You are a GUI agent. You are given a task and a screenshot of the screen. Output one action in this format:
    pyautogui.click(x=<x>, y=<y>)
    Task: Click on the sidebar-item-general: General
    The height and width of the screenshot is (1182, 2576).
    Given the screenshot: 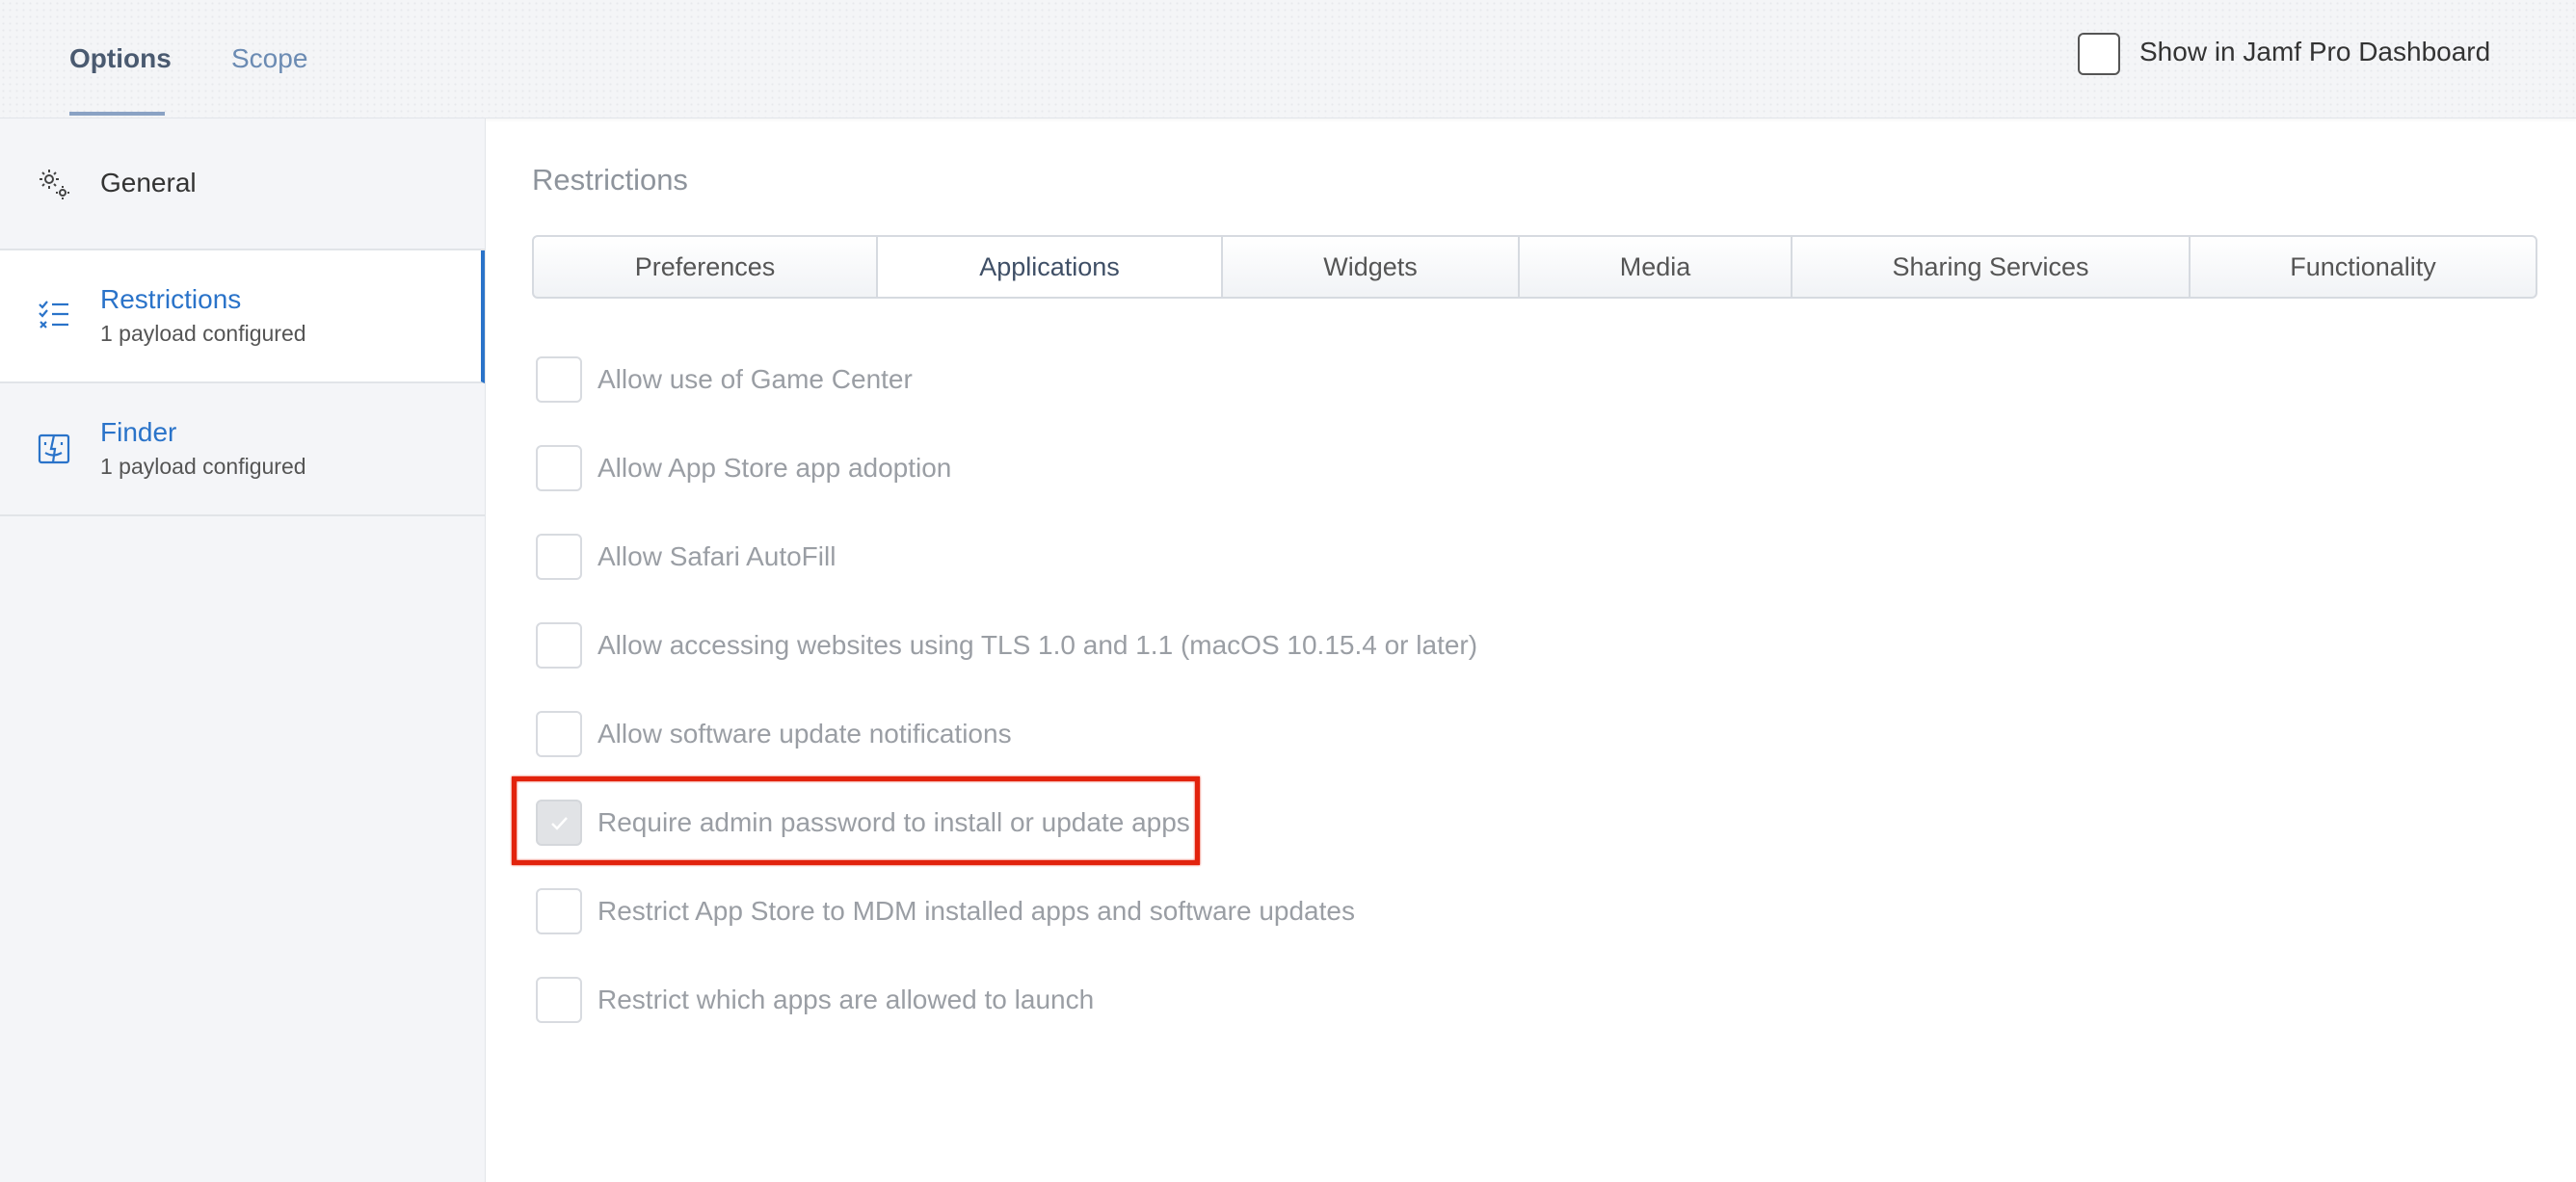 What is the action you would take?
    pyautogui.click(x=242, y=184)
    